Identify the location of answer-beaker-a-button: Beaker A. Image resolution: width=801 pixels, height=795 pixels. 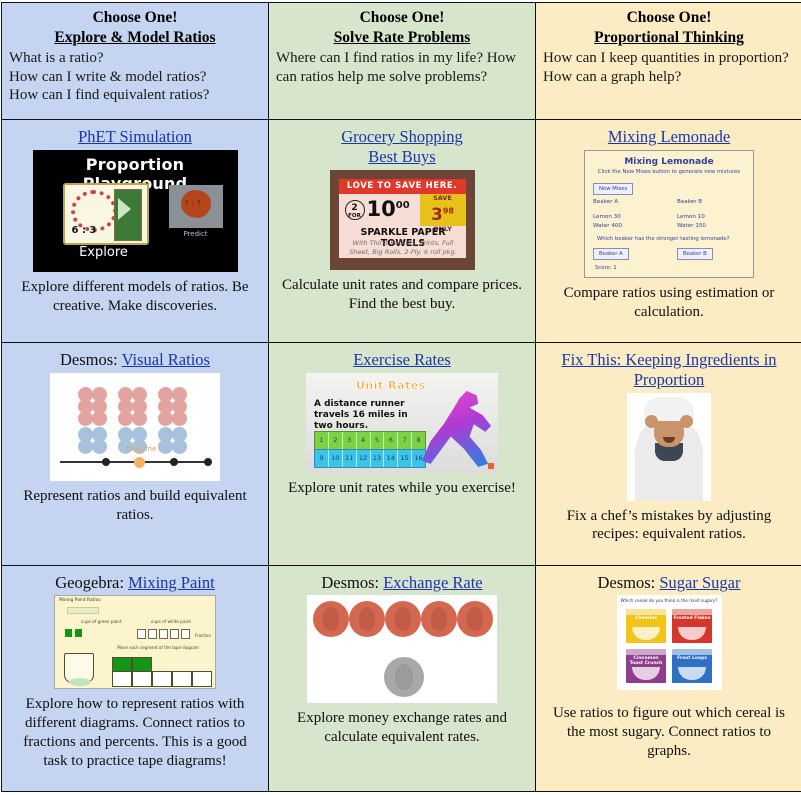
(611, 254).